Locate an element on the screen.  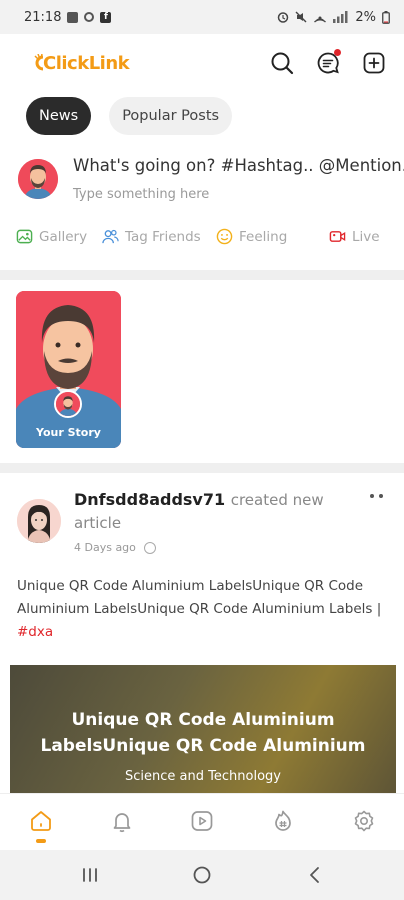
status-time: 21:18 is located at coordinates (43, 17).